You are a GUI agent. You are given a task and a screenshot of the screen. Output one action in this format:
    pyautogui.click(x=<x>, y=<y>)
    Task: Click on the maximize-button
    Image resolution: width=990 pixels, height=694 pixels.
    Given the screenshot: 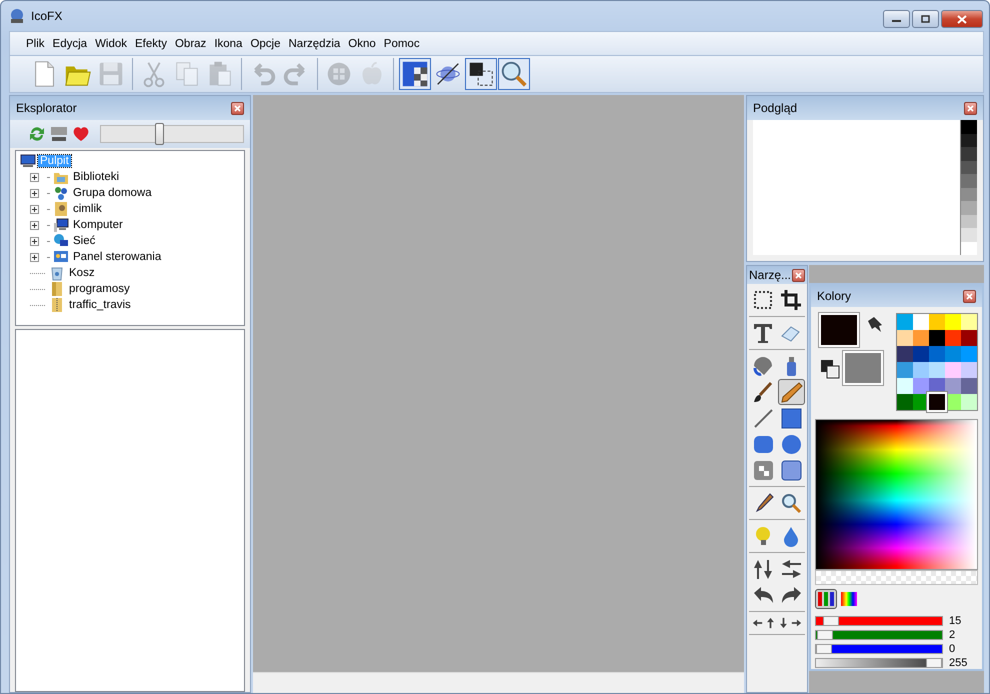 What is the action you would take?
    pyautogui.click(x=925, y=19)
    